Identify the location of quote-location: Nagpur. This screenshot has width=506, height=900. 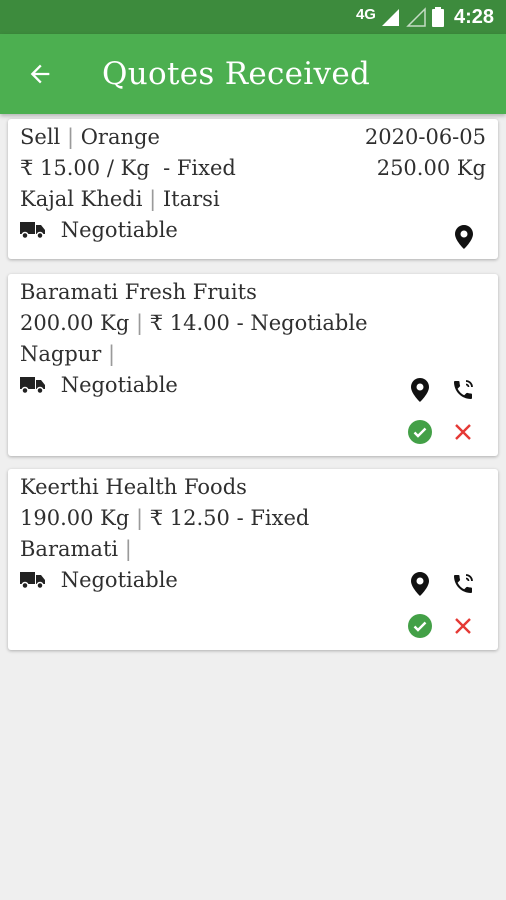
(61, 354).